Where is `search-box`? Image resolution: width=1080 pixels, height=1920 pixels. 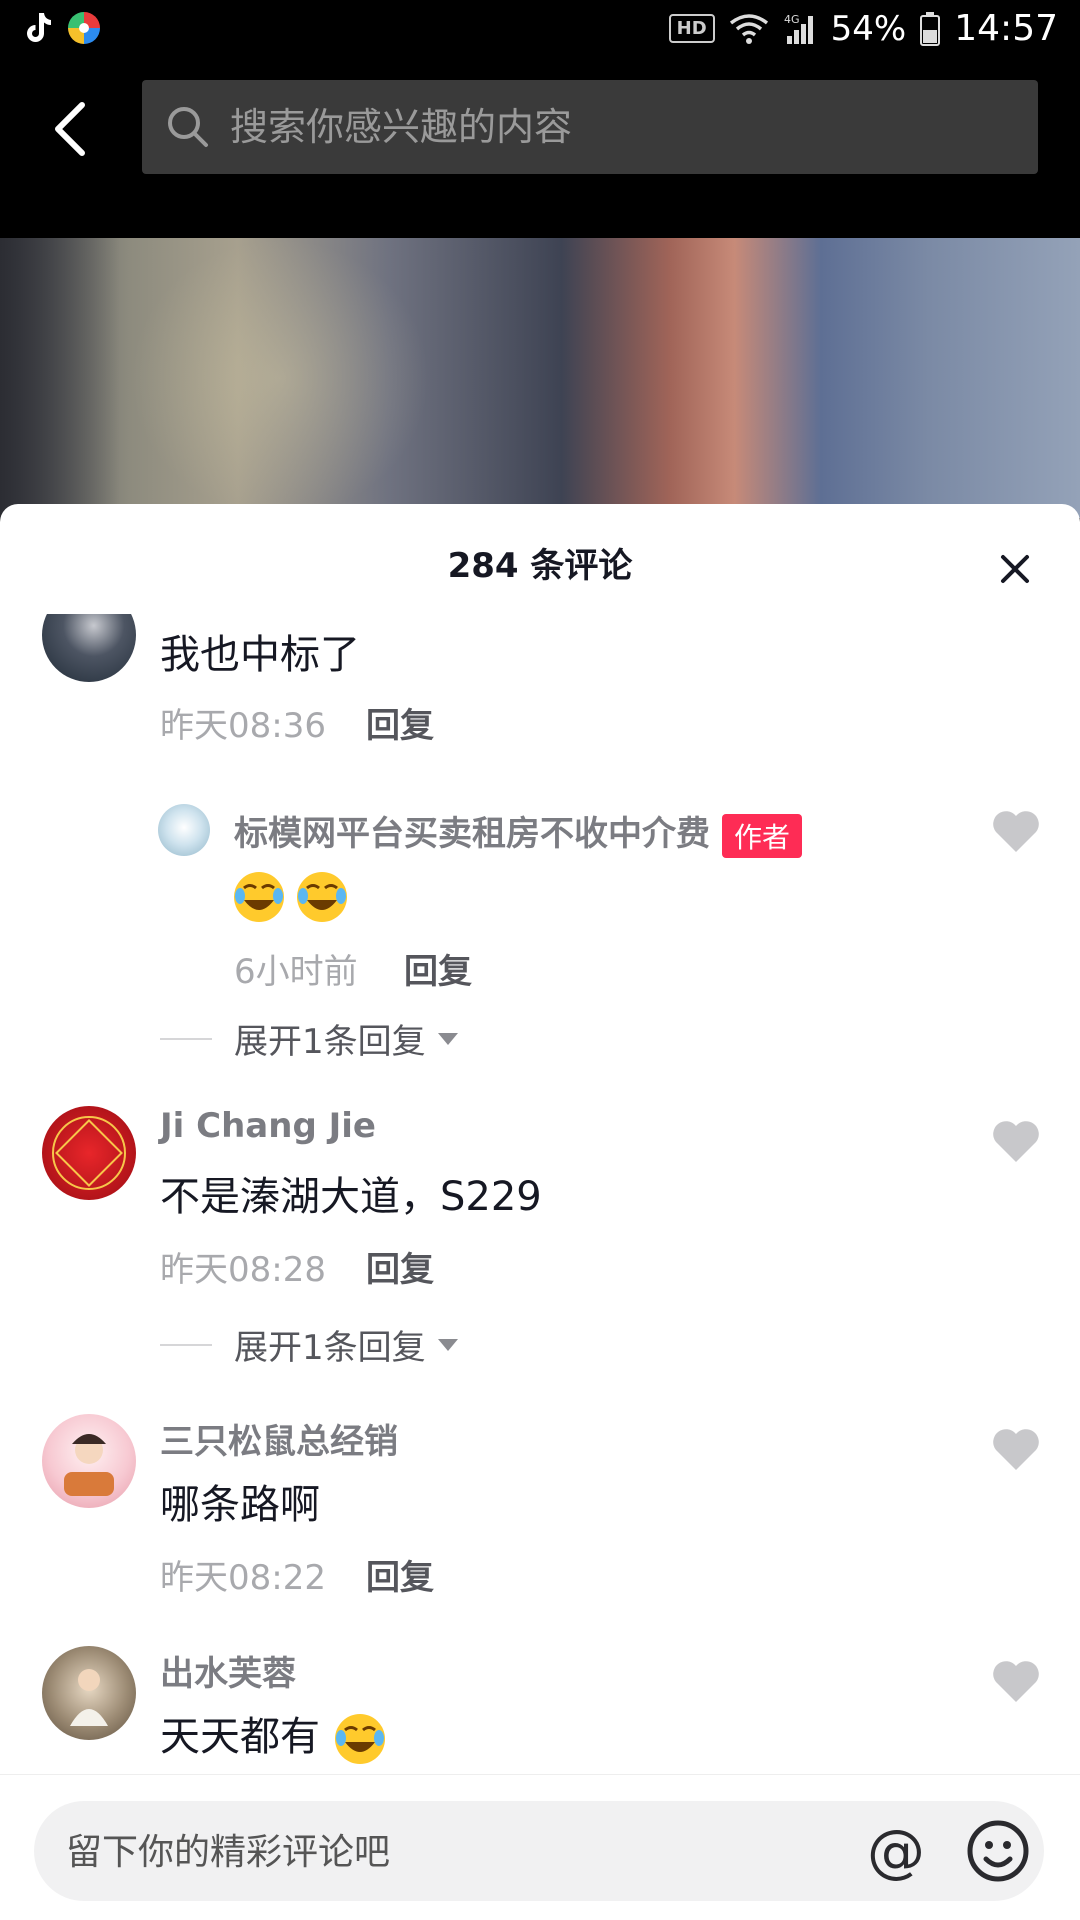 search-box is located at coordinates (590, 127).